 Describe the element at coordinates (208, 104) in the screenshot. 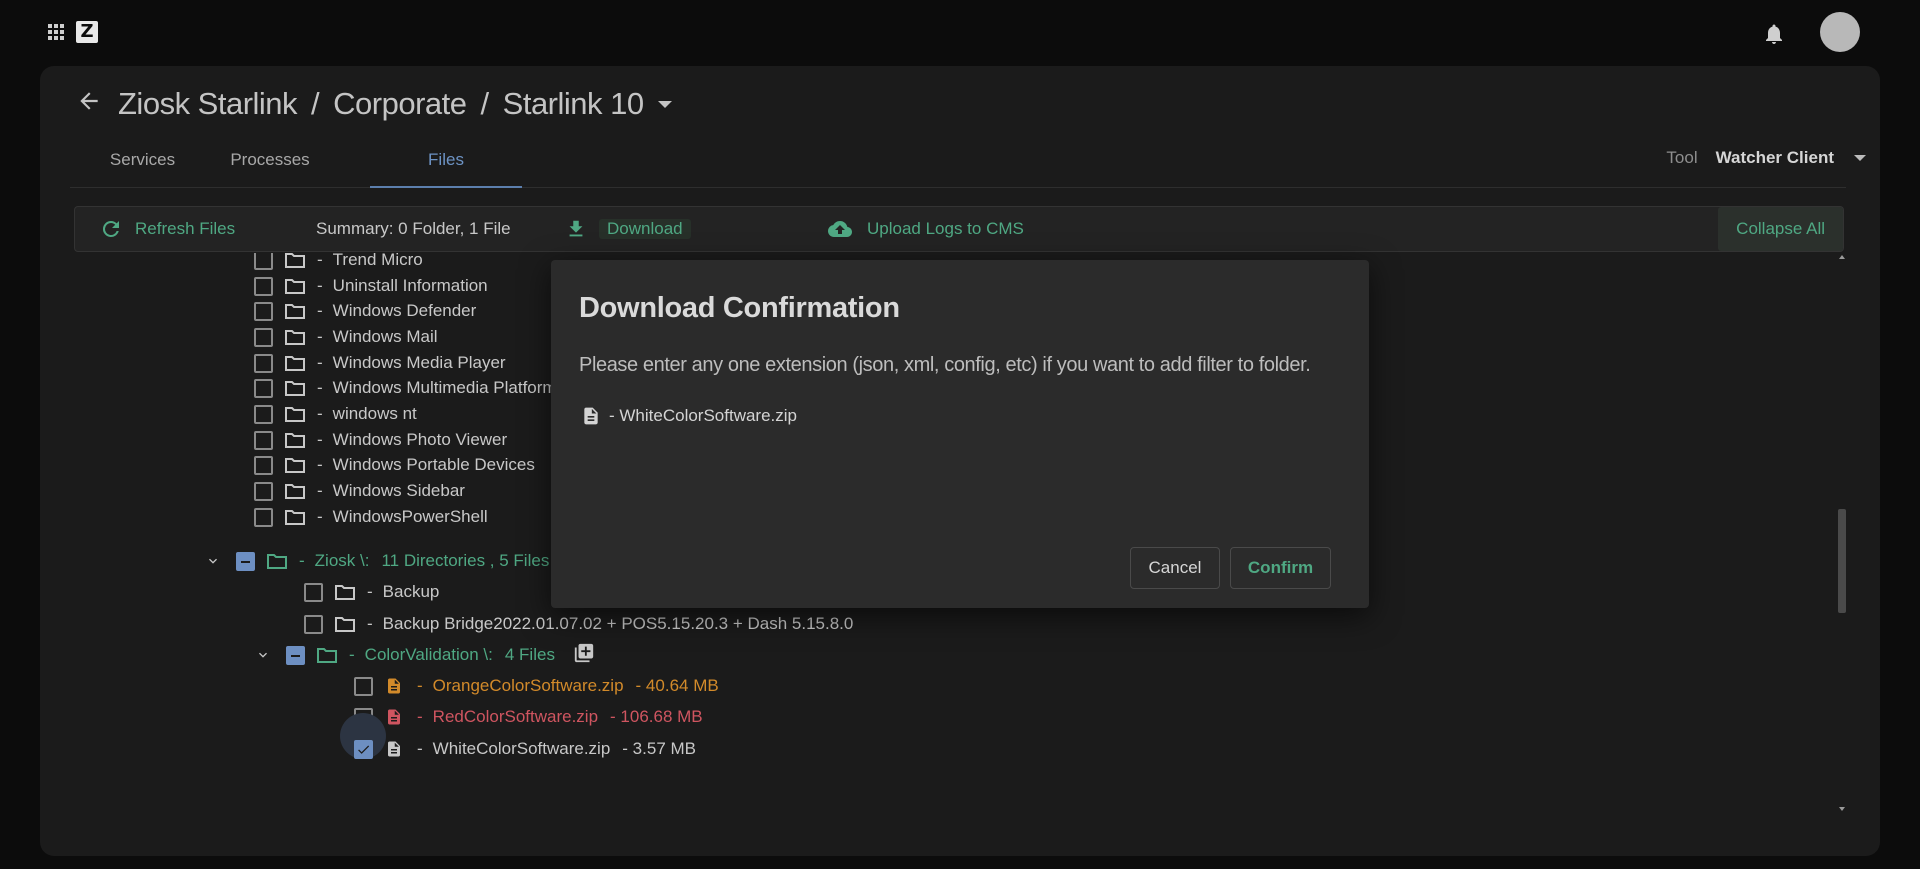

I see `breadcrumb-ziosk-starlink: Ziosk Starlink` at that location.